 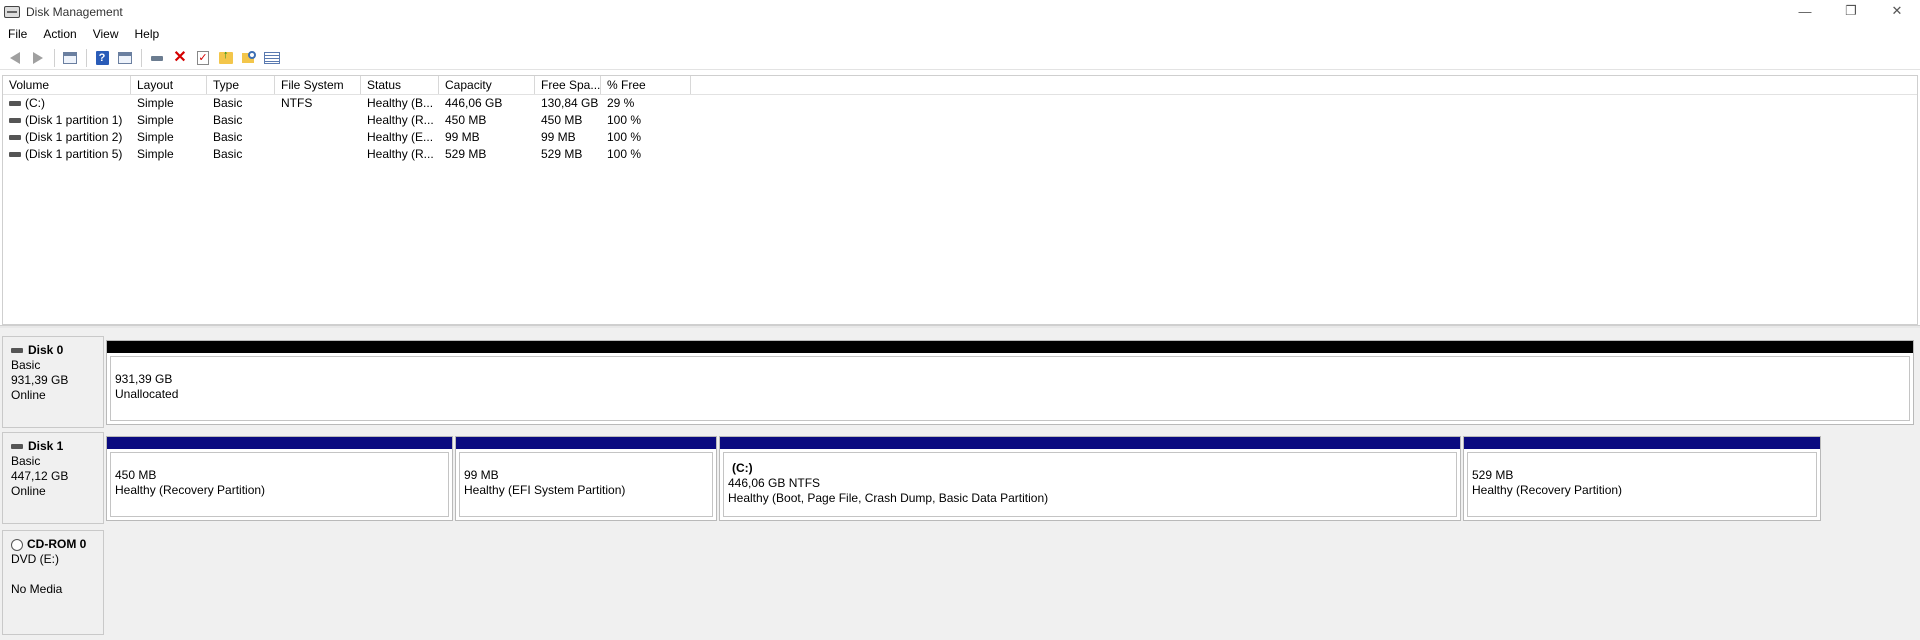 I want to click on menu-bar: File Action View Help, so click(x=960, y=34).